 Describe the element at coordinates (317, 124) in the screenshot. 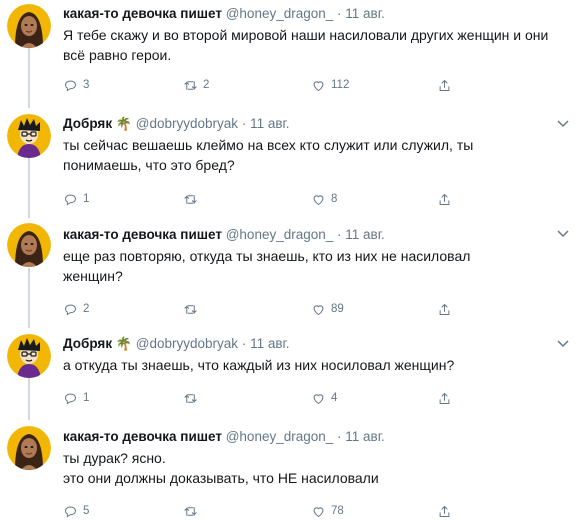

I see `tweet-header: Добряк 🌴 @dobryydobryak · 11 авг.` at that location.